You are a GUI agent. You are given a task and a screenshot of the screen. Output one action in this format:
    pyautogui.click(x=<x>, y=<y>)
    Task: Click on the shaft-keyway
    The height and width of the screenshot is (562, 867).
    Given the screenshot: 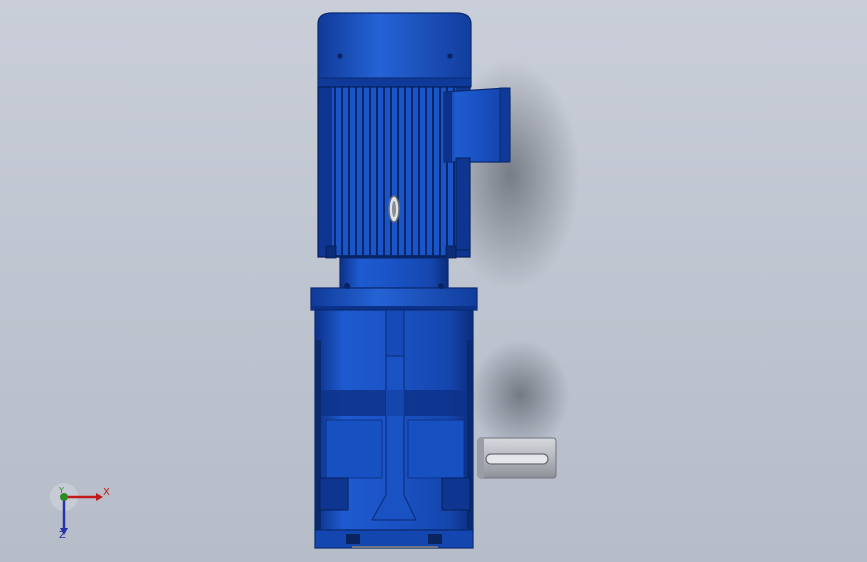 What is the action you would take?
    pyautogui.click(x=517, y=459)
    